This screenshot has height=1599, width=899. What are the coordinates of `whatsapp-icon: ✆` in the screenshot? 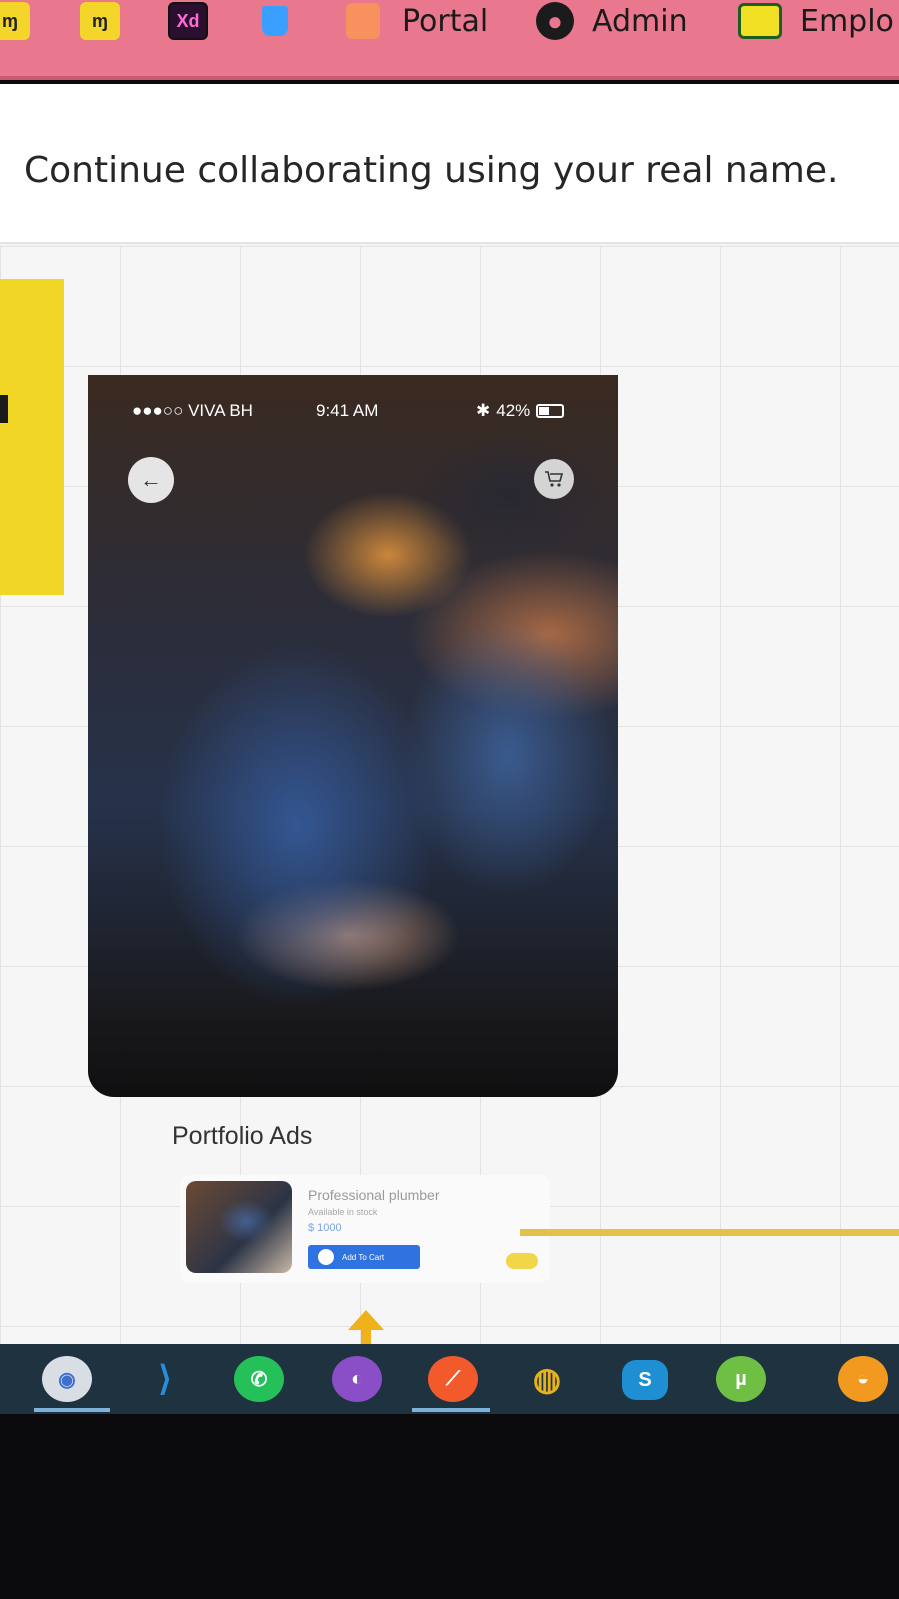 It's located at (259, 1379).